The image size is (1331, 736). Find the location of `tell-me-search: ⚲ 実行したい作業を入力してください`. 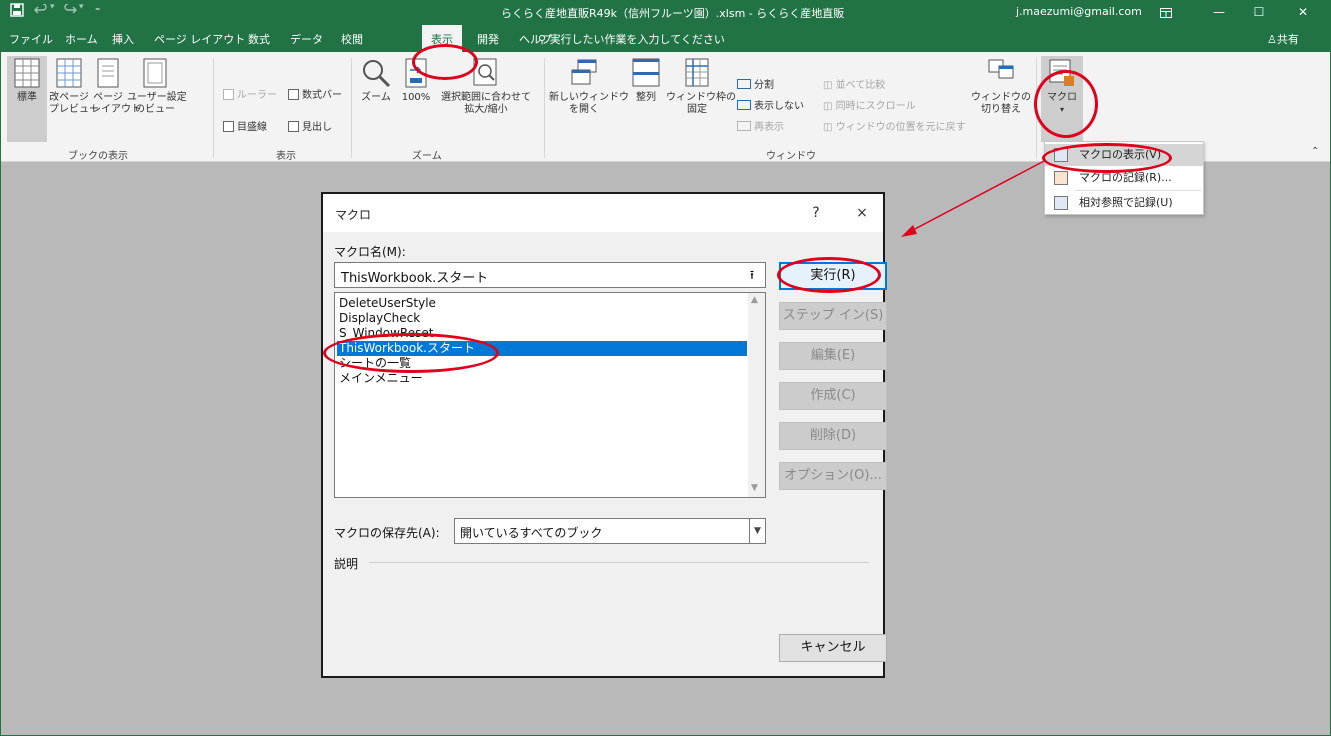

tell-me-search: ⚲ 実行したい作業を入力してください is located at coordinates (631, 39).